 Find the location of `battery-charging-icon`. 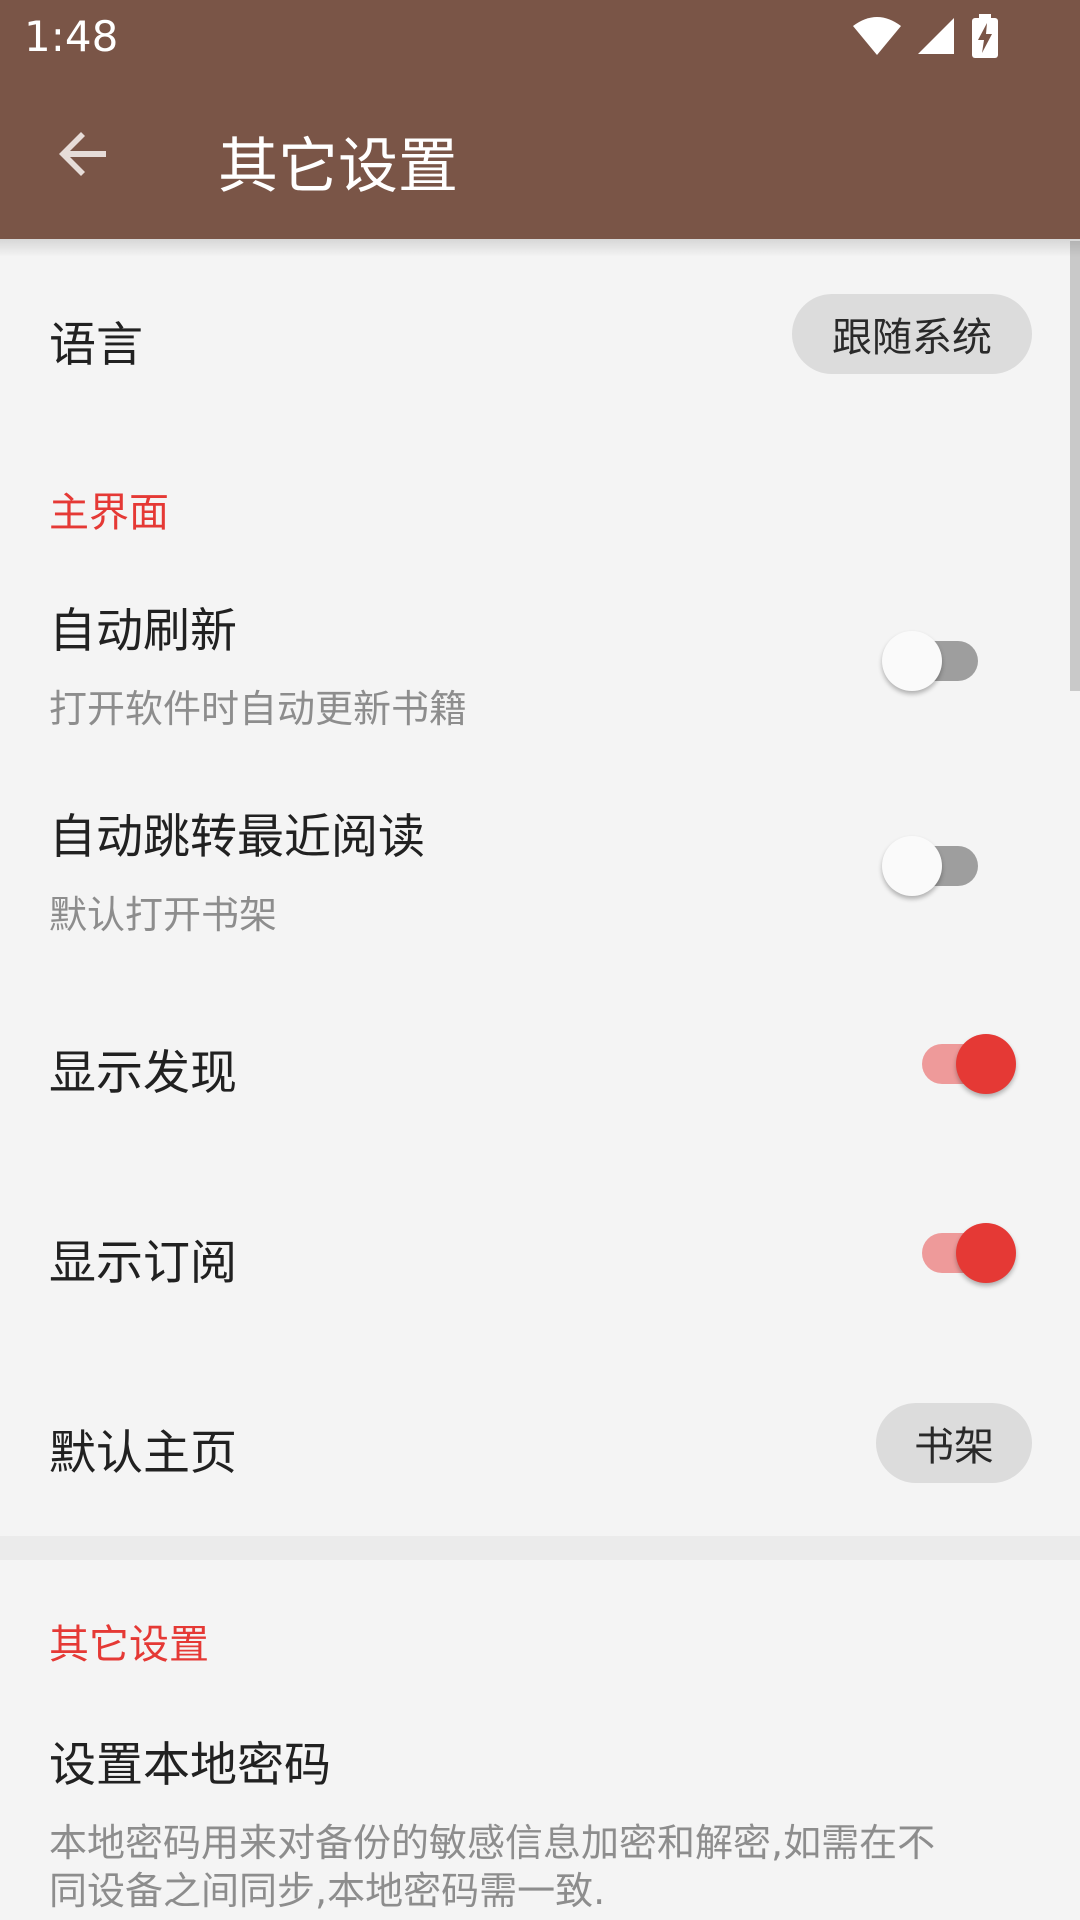

battery-charging-icon is located at coordinates (985, 36).